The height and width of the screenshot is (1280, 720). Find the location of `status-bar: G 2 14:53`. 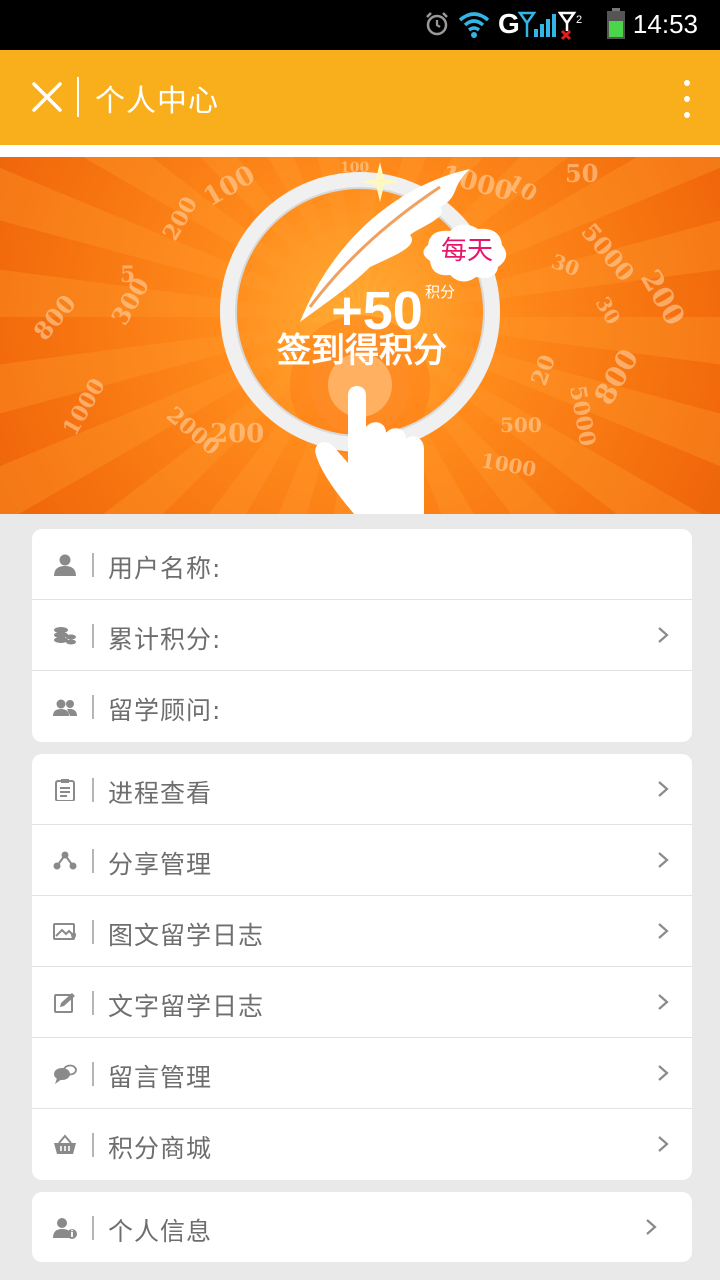

status-bar: G 2 14:53 is located at coordinates (360, 25).